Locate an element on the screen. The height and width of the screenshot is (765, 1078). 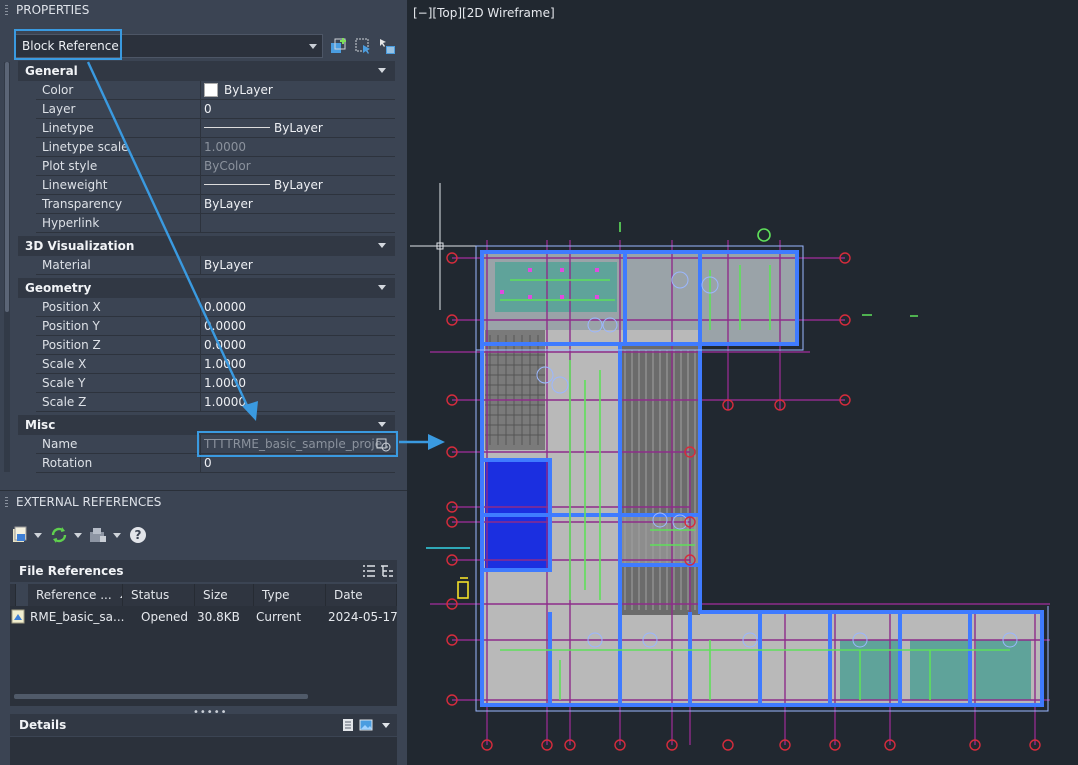
prop-row-position-y: Position Y 0.0000 is located at coordinates (215, 326).